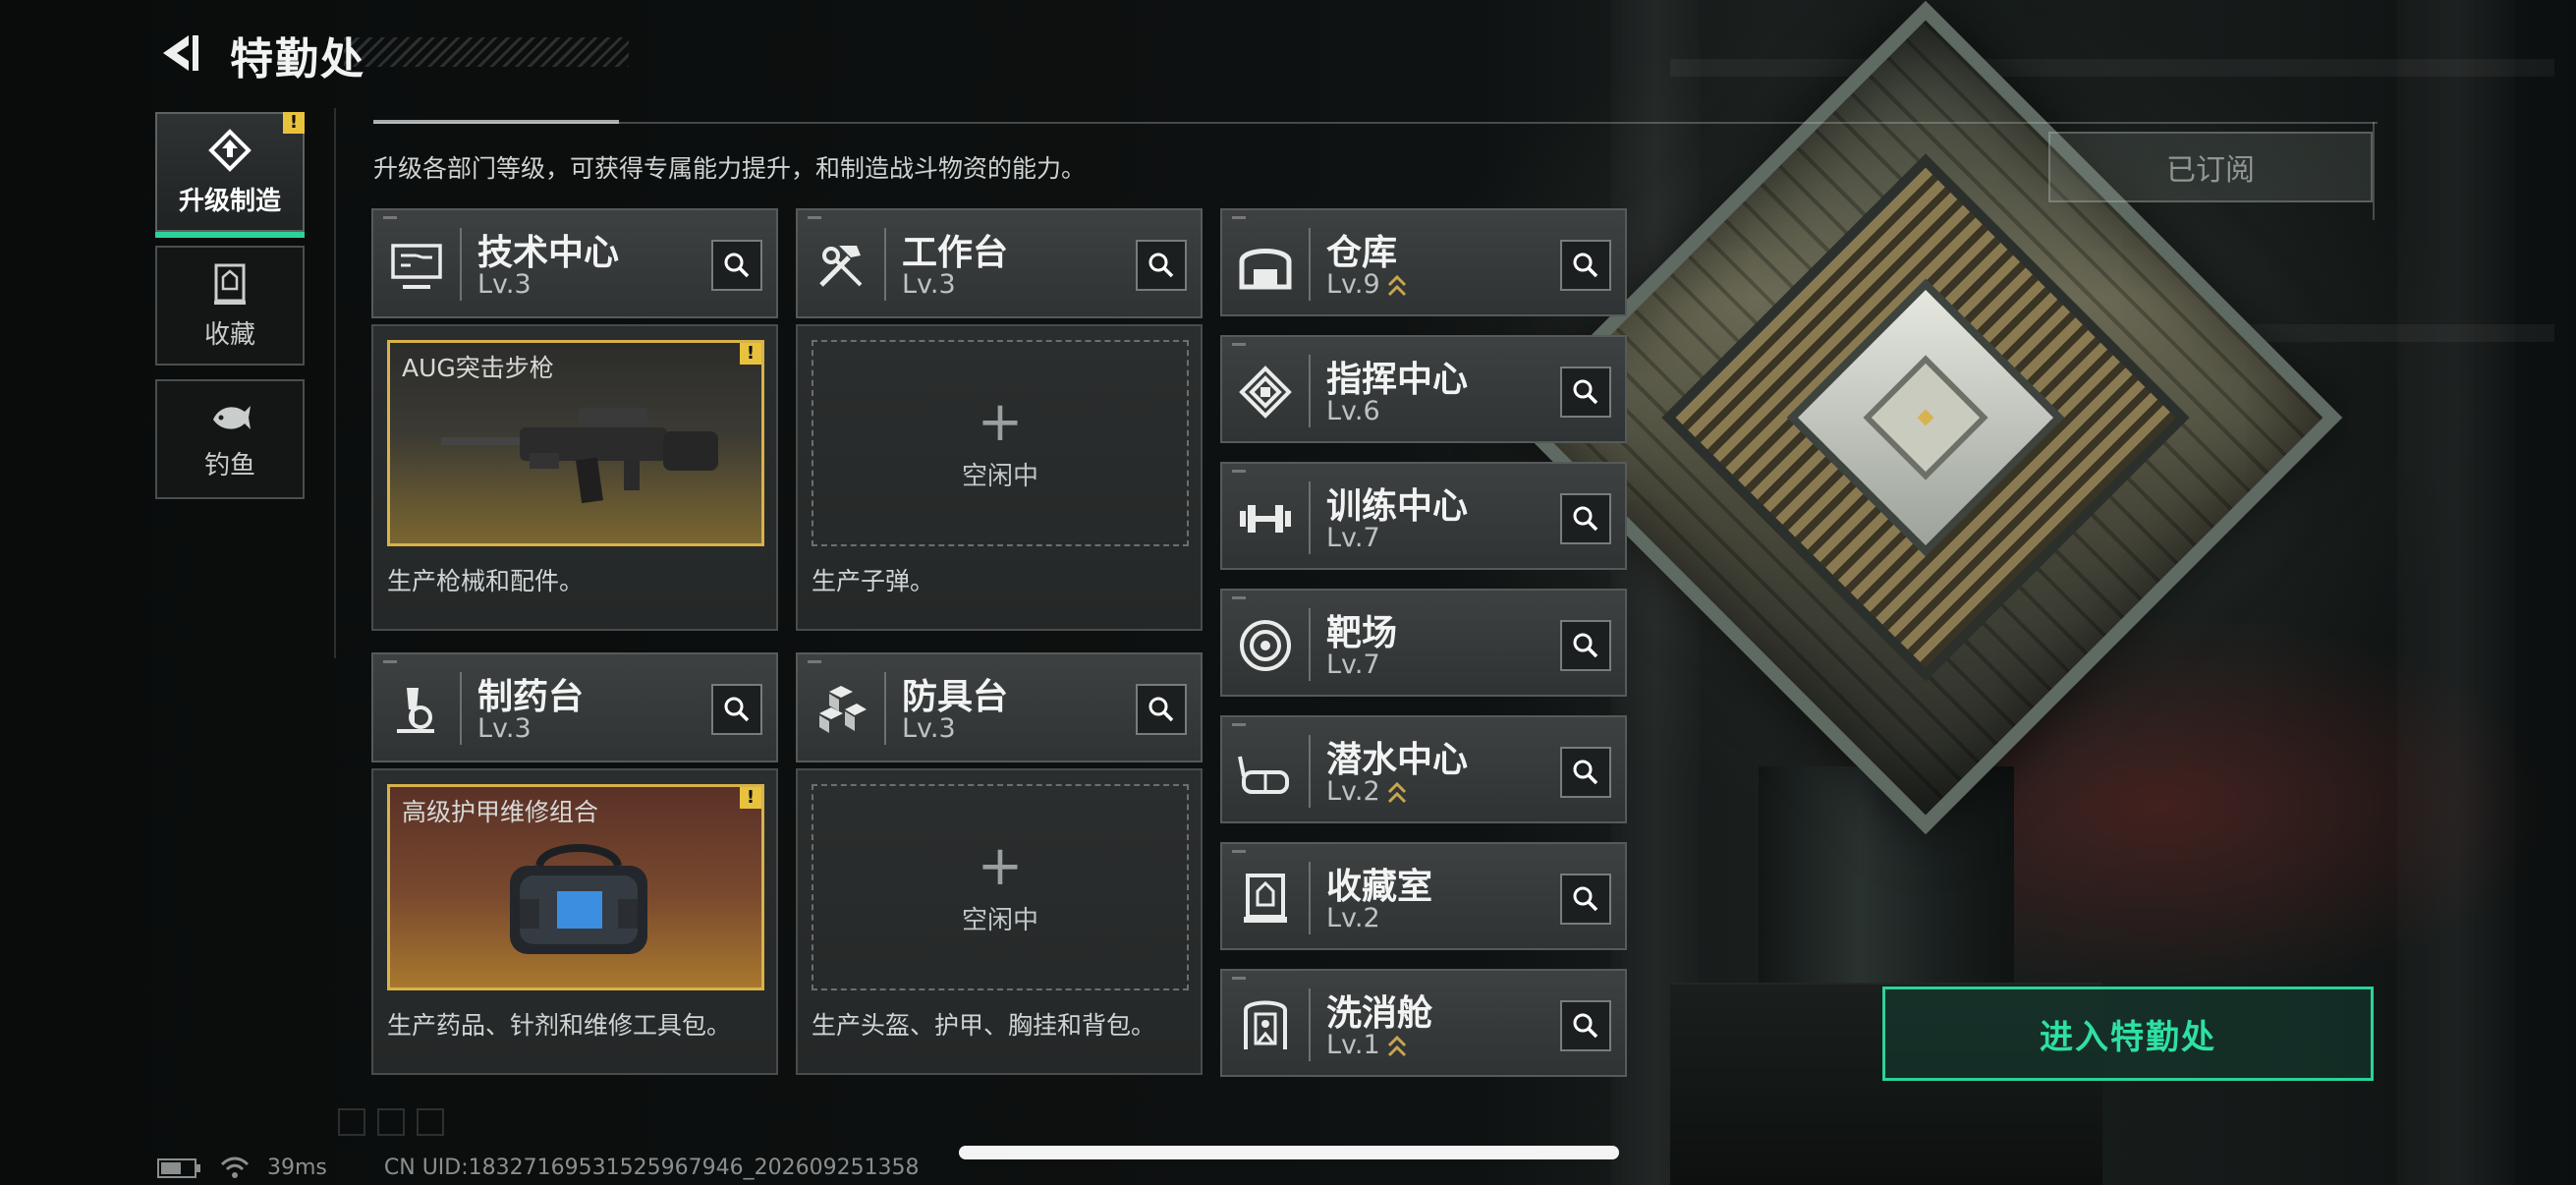 The height and width of the screenshot is (1185, 2576). I want to click on warehouse-icon, so click(1265, 269).